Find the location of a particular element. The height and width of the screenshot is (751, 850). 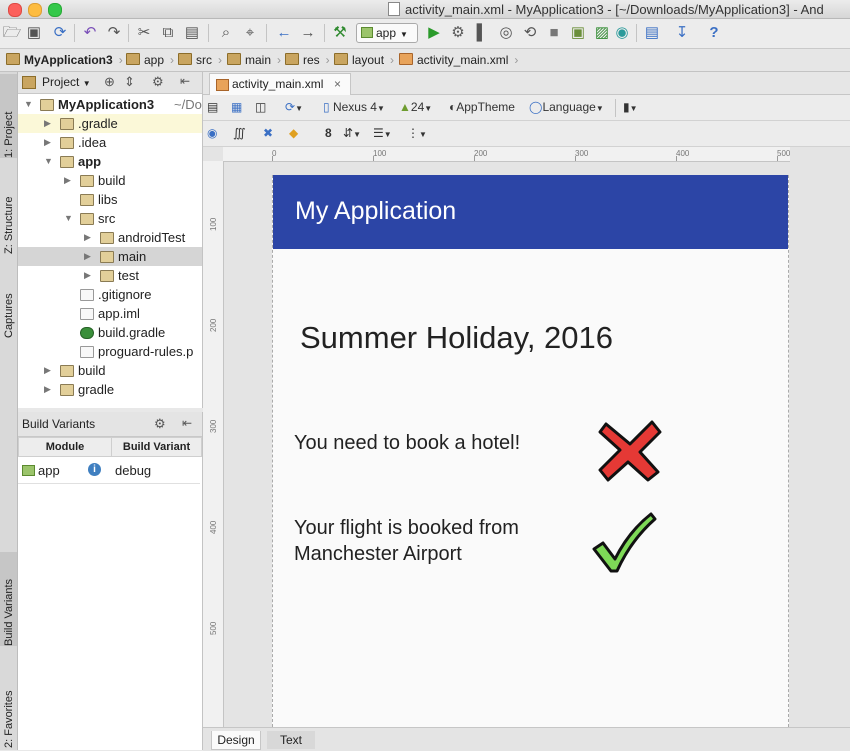

captures-tool-tab: Captures is located at coordinates (8, 303).